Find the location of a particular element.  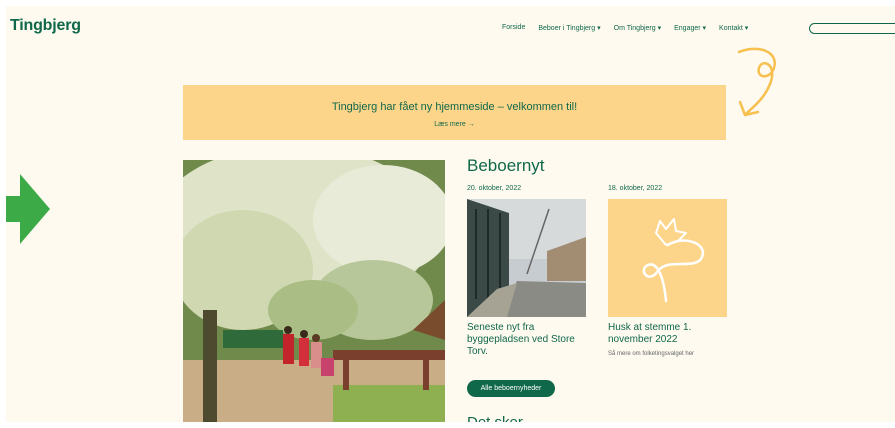

nav-item-engager: Engager ▾ is located at coordinates (690, 28).